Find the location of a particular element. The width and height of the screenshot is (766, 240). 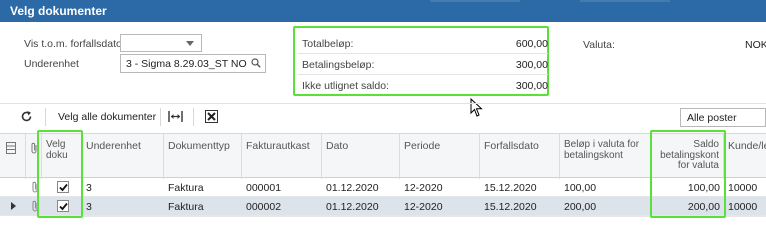

grid-settings-icon is located at coordinates (11, 148).